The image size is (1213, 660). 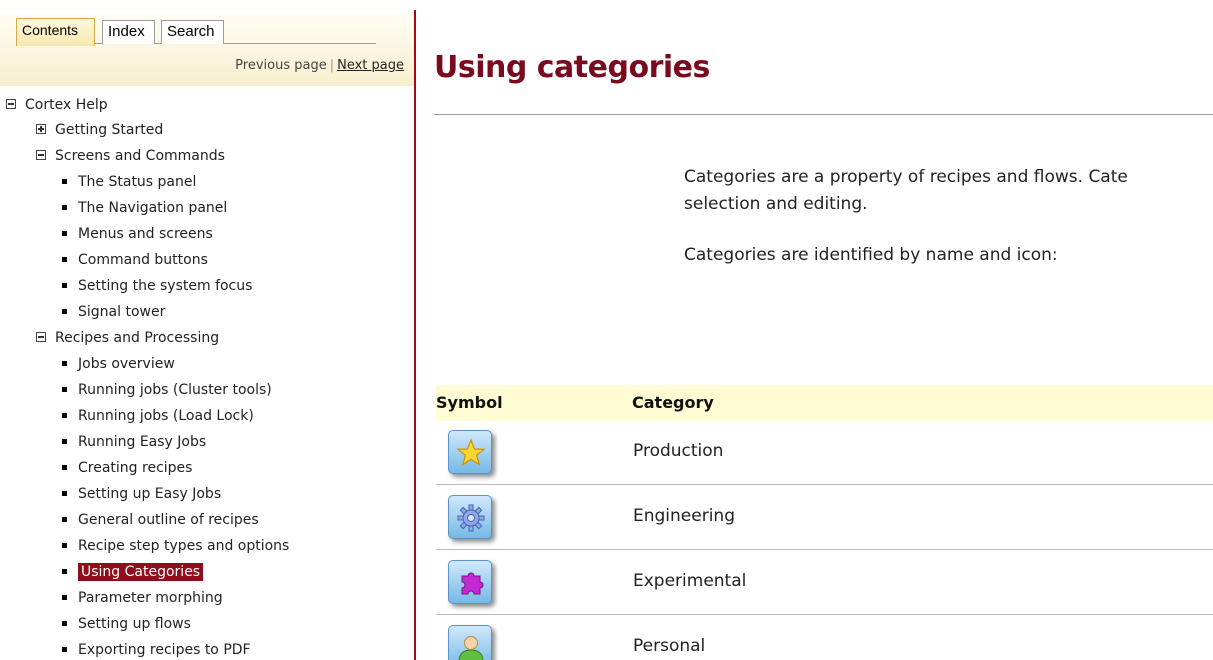 What do you see at coordinates (164, 650) in the screenshot?
I see `toc-item-label: Exporting recipes to PDF` at bounding box center [164, 650].